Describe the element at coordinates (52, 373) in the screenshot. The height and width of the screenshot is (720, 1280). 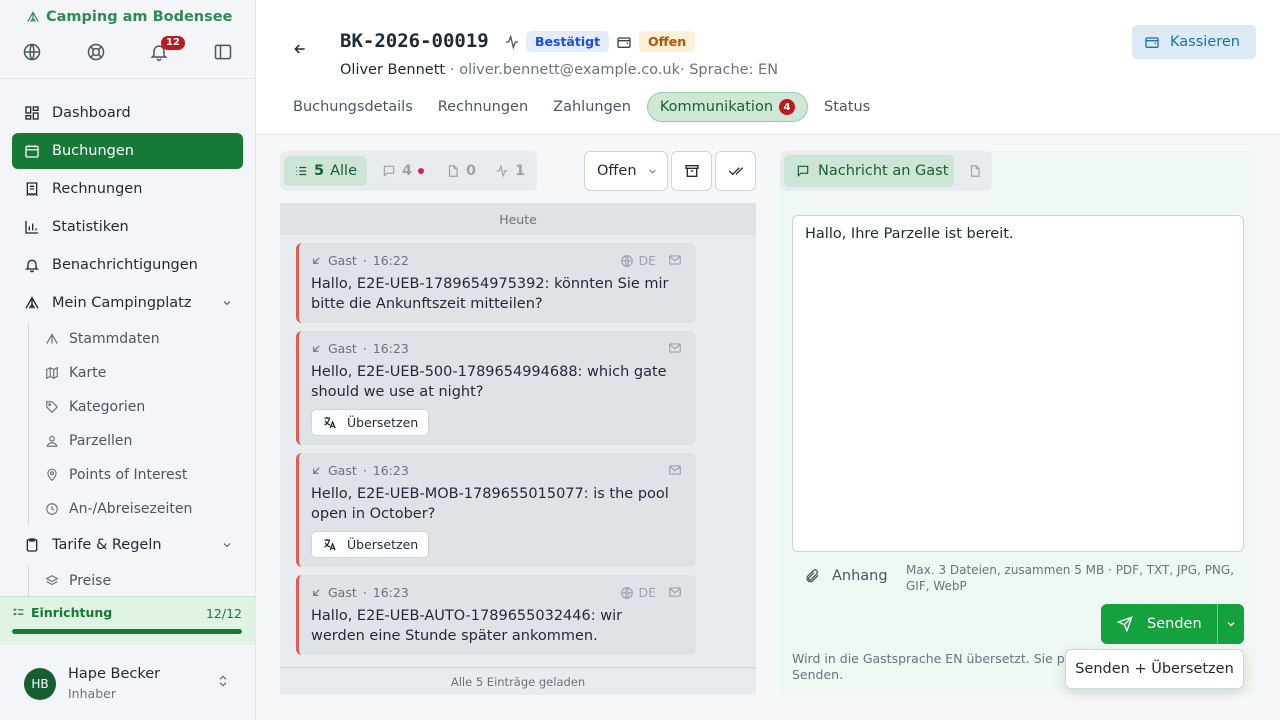
I see `map-icon` at that location.